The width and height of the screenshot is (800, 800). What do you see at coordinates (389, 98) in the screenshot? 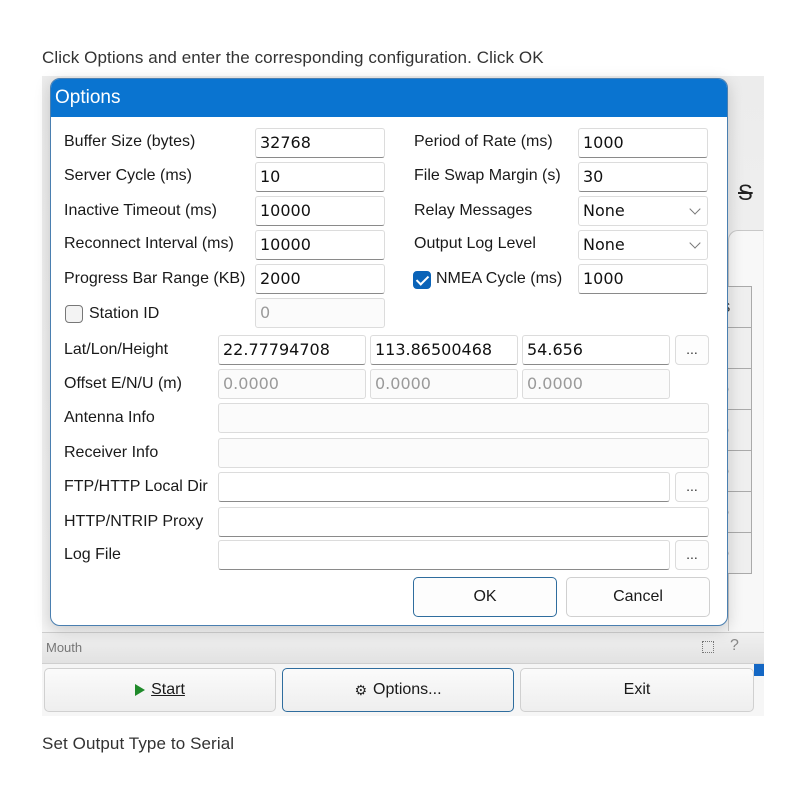
I see `dialog-title: Options` at bounding box center [389, 98].